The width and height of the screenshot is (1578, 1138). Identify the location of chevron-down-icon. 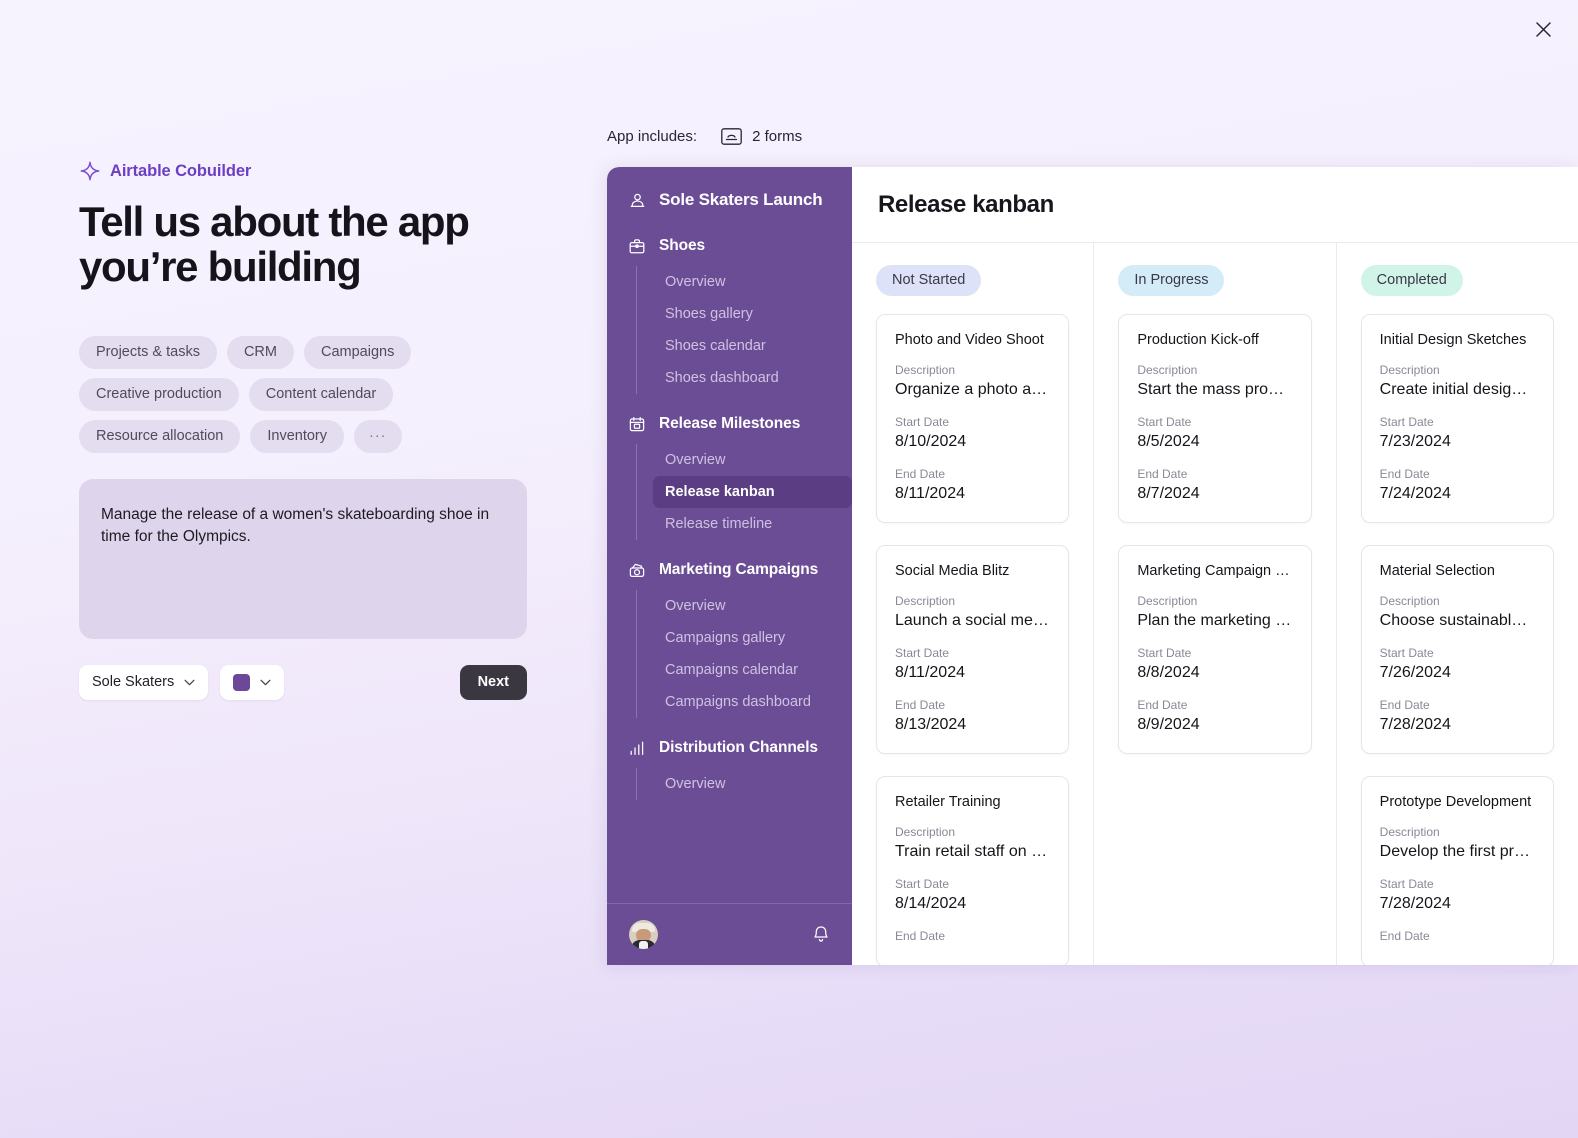
(189, 682).